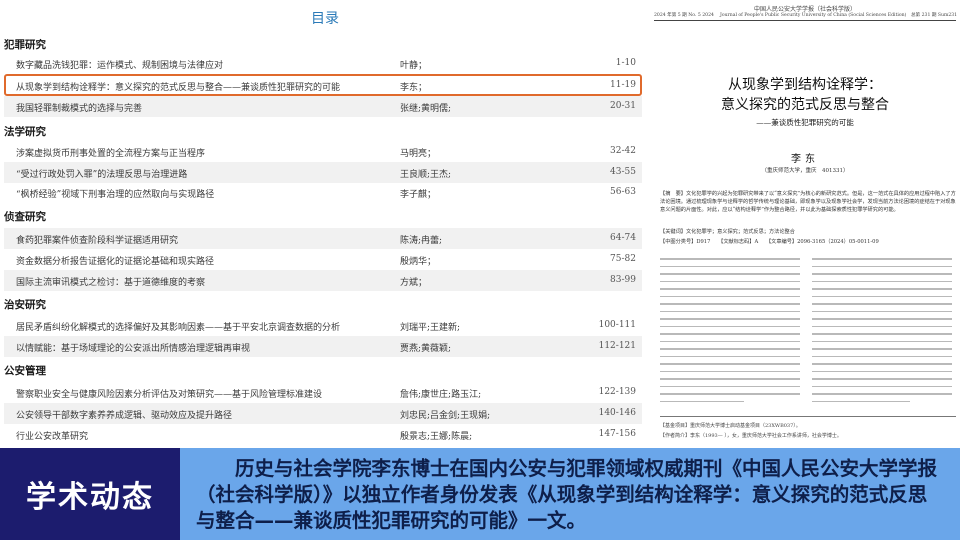 Image resolution: width=960 pixels, height=540 pixels. What do you see at coordinates (436, 437) in the screenshot?
I see `entry-author: 殷景志;王娜;陈晨;` at bounding box center [436, 437].